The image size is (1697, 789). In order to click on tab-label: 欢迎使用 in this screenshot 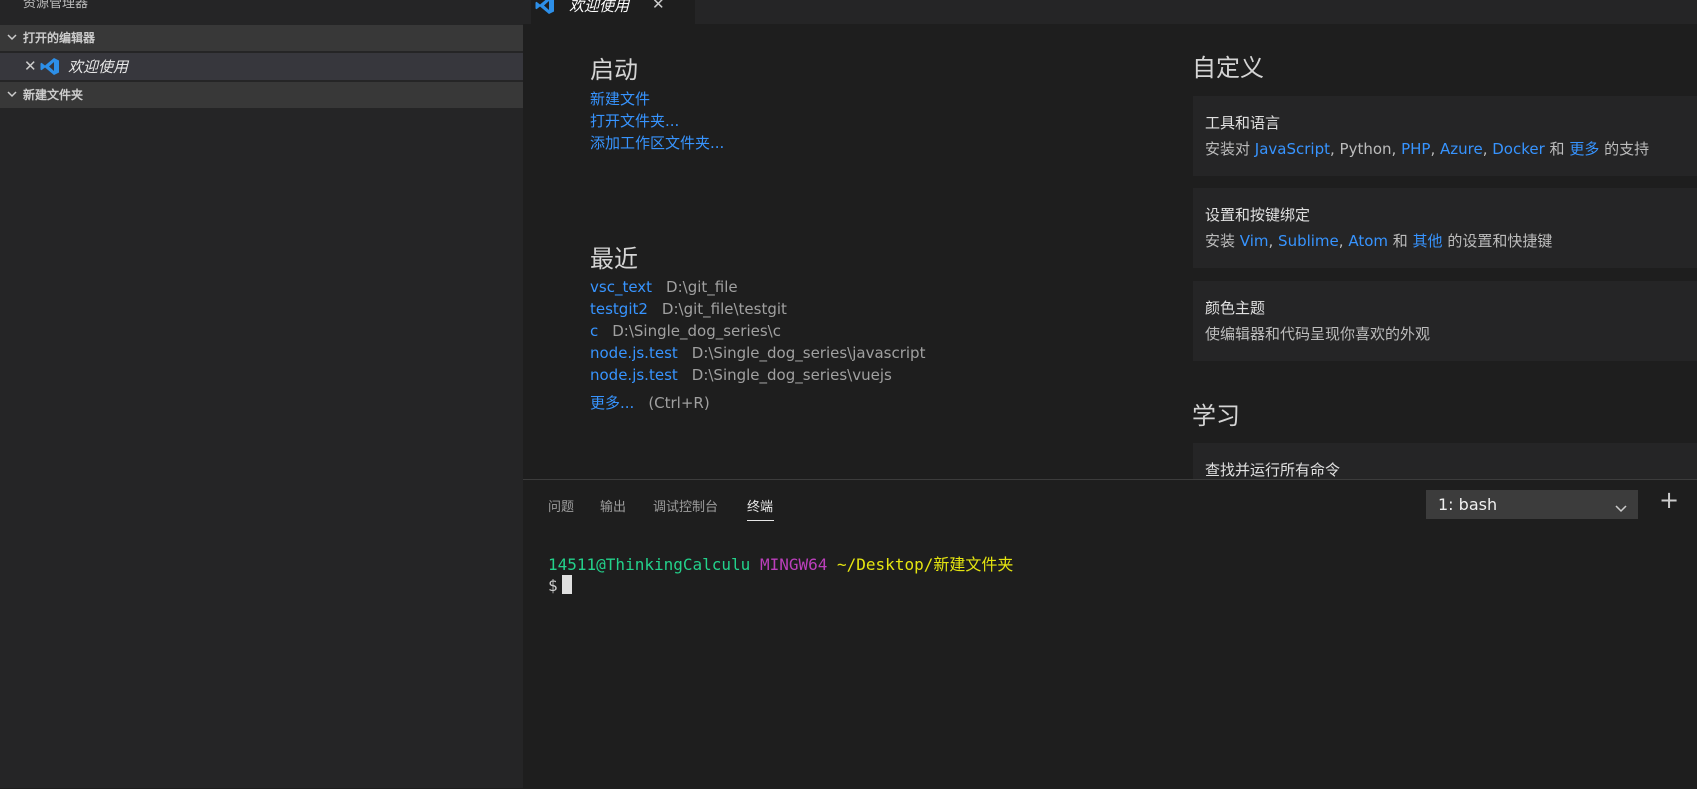, I will do `click(599, 7)`.